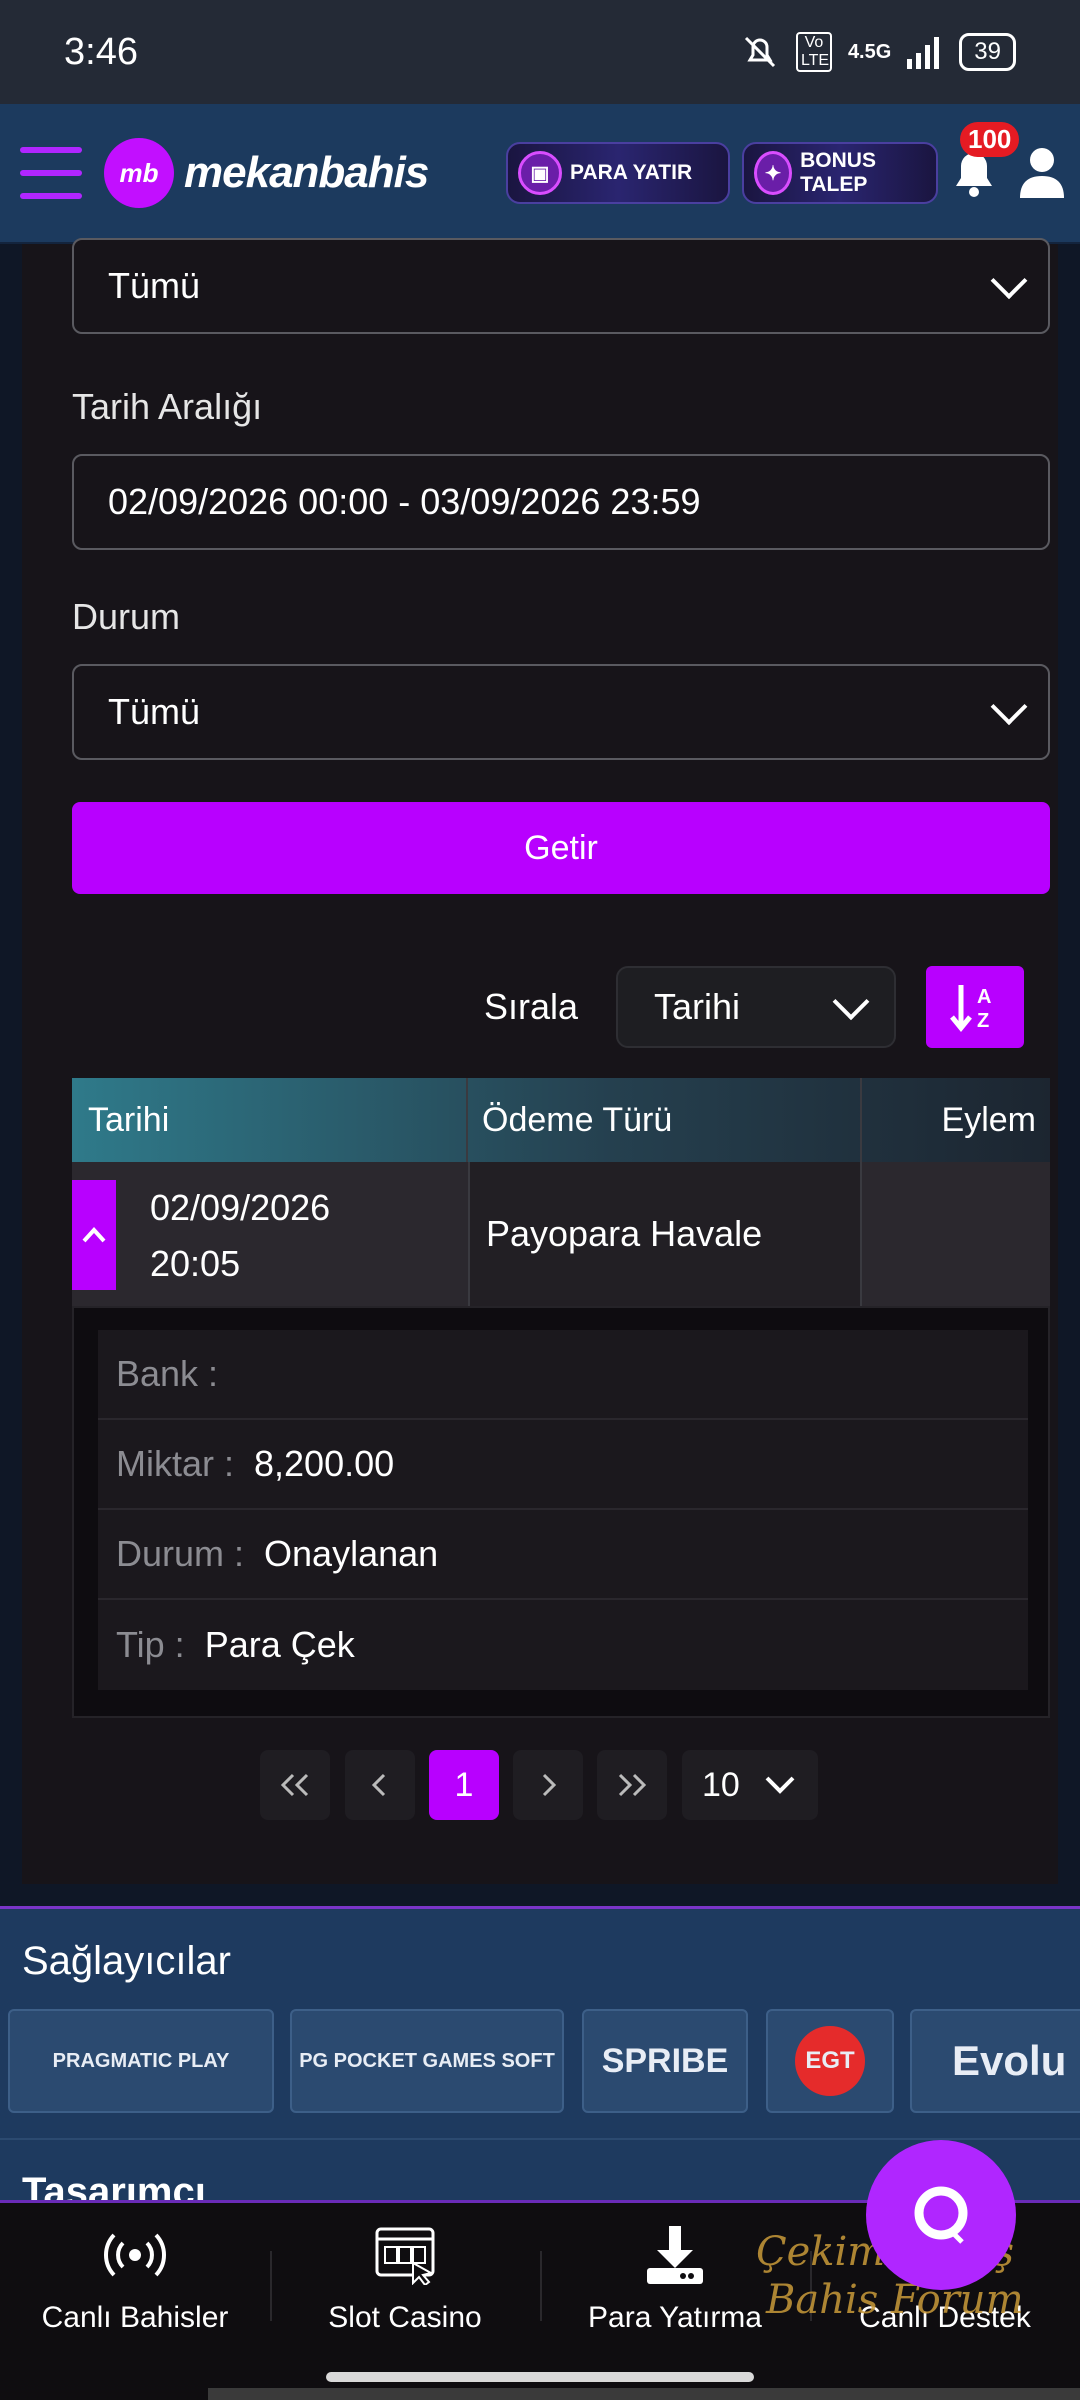 The image size is (1080, 2400). Describe the element at coordinates (983, 1021) in the screenshot. I see `svg-text: Z` at that location.